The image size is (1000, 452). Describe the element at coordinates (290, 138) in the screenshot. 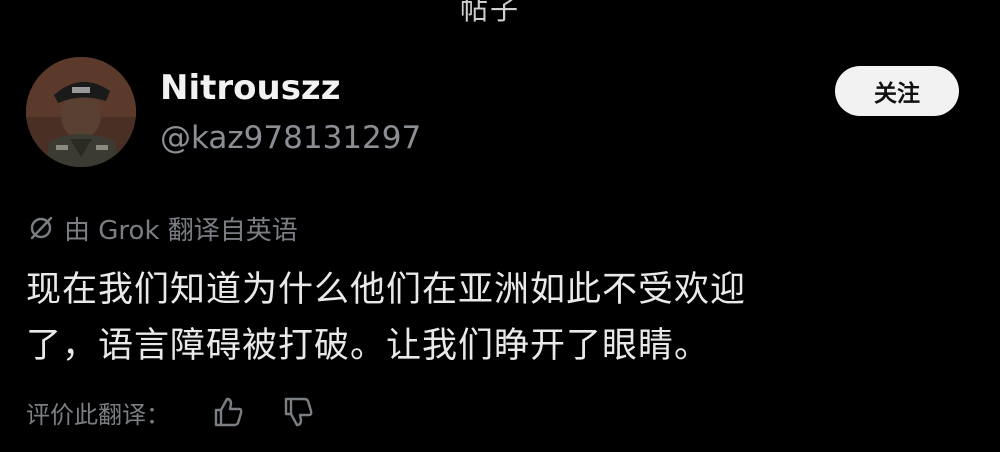

I see `user-handle: @kaz978131297` at that location.